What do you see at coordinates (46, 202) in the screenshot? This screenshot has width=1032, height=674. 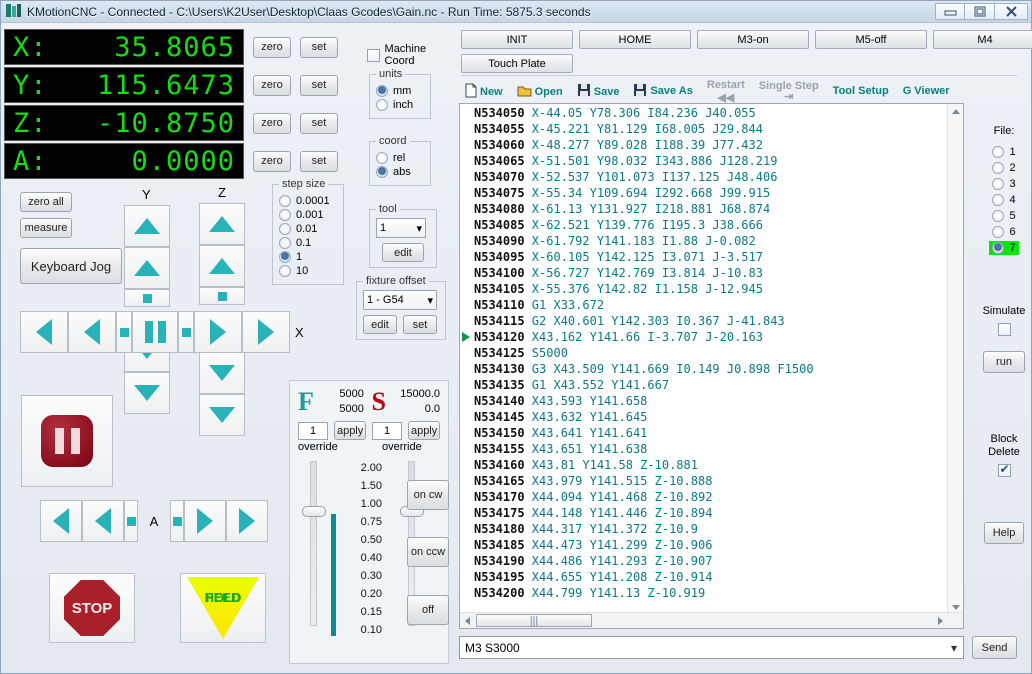 I see `zero-all-button: zero all` at bounding box center [46, 202].